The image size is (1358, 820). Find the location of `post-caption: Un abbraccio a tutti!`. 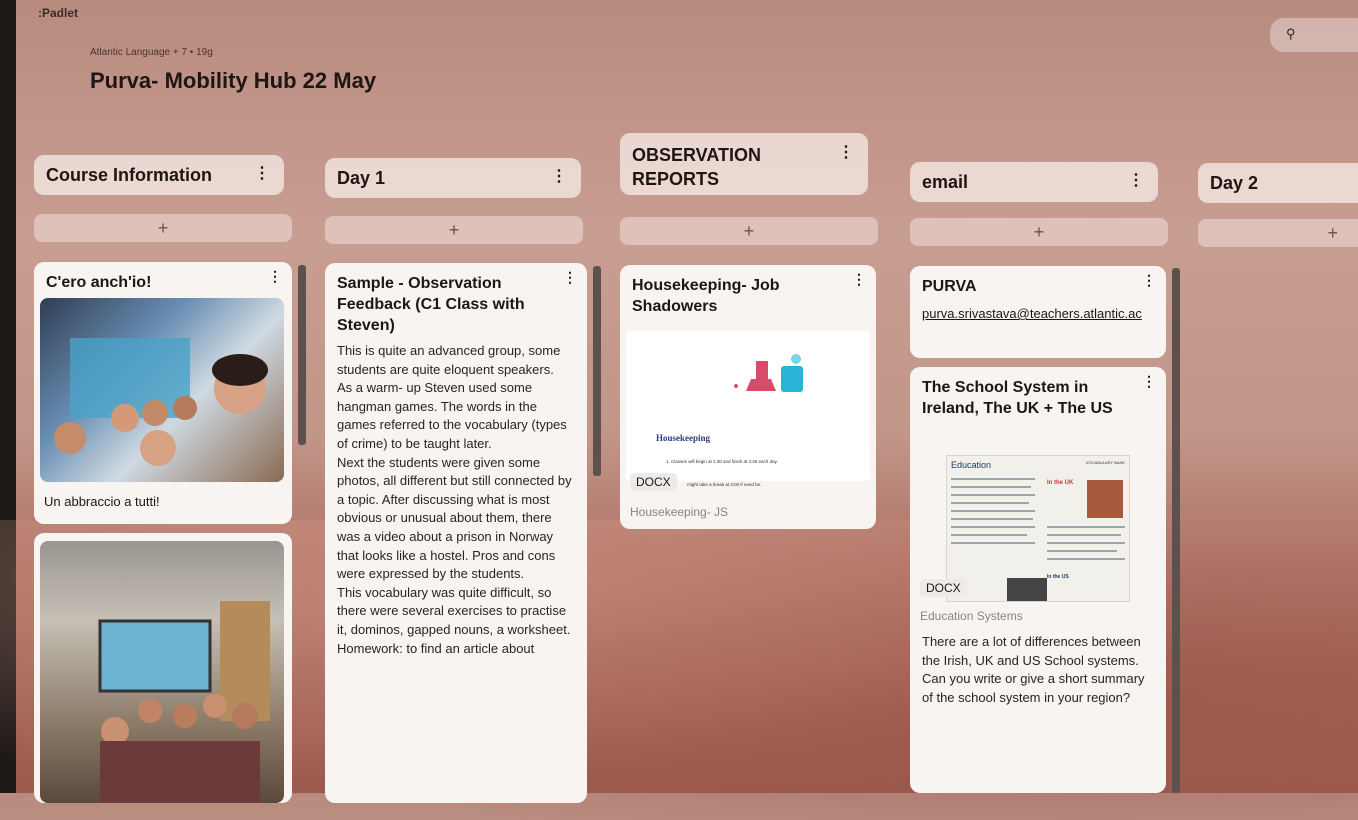

post-caption: Un abbraccio a tutti! is located at coordinates (102, 501).